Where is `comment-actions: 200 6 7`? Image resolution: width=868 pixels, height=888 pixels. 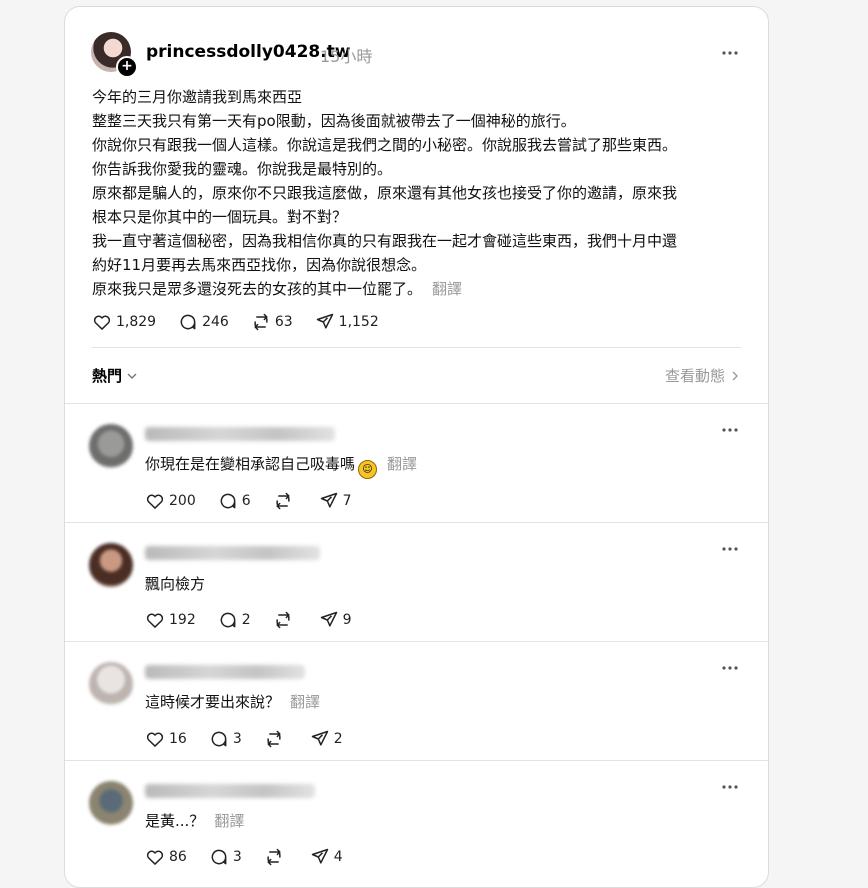
comment-actions: 200 6 7 is located at coordinates (259, 501).